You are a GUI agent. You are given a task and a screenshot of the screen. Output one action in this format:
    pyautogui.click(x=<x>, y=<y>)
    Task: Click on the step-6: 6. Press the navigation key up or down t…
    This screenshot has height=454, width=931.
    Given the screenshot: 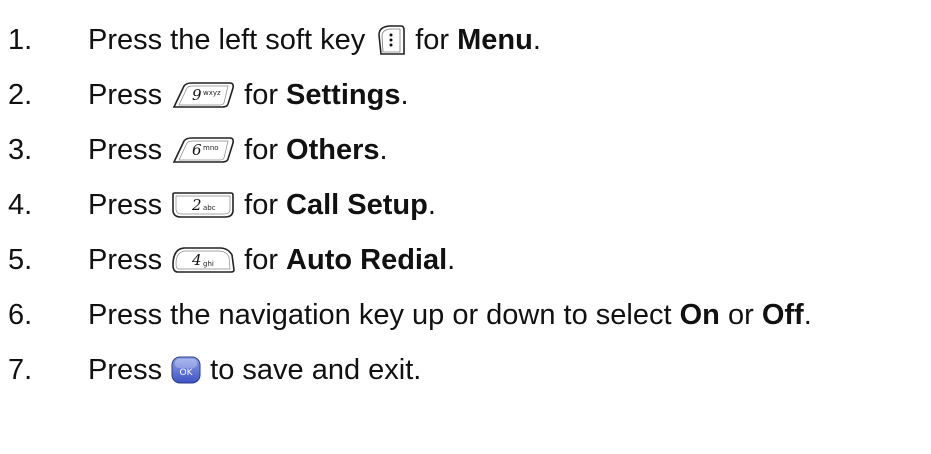 What is the action you would take?
    pyautogui.click(x=406, y=315)
    